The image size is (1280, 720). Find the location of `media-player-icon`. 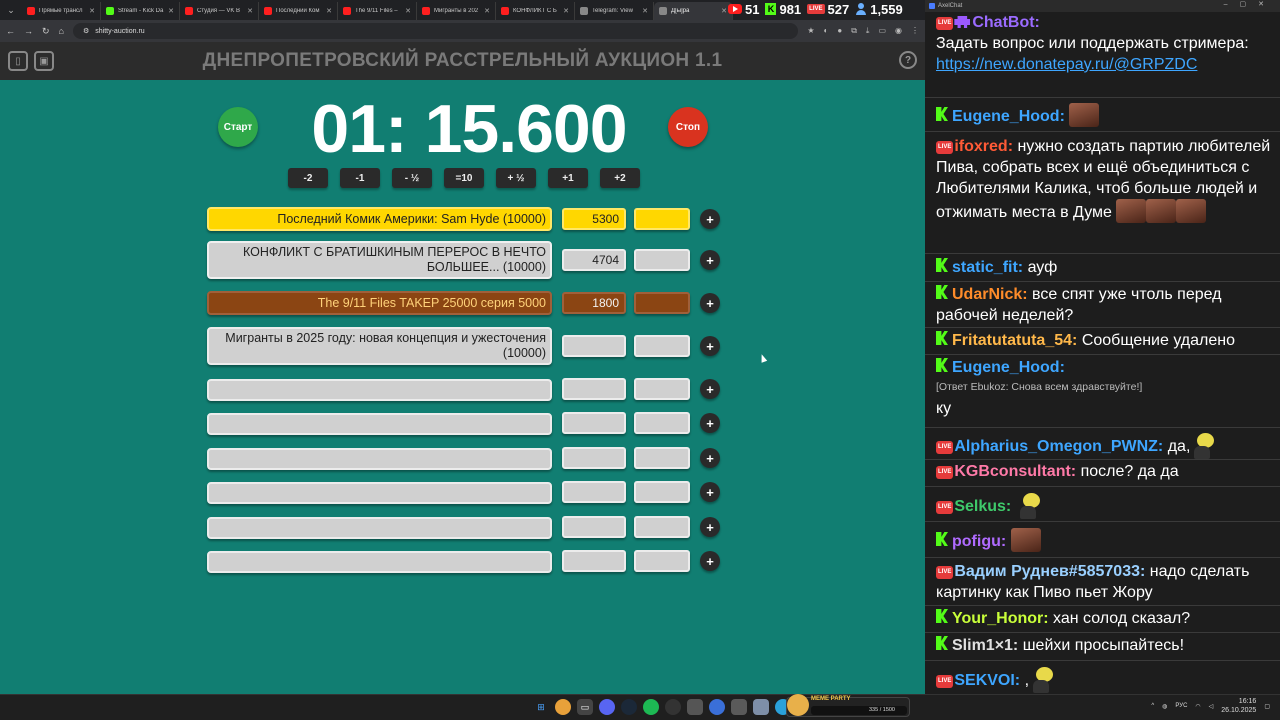

media-player-icon is located at coordinates (717, 707).